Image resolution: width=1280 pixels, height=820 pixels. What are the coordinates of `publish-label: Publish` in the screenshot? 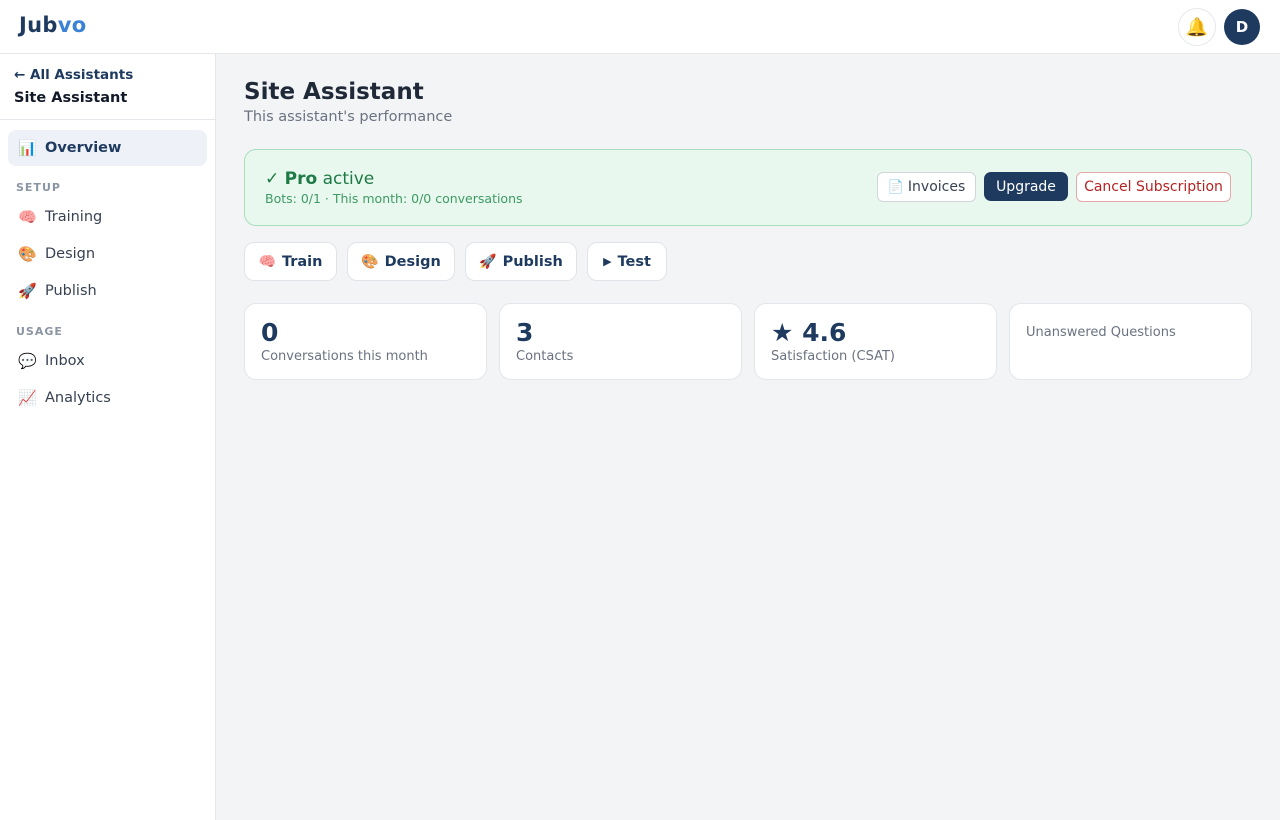 It's located at (532, 261).